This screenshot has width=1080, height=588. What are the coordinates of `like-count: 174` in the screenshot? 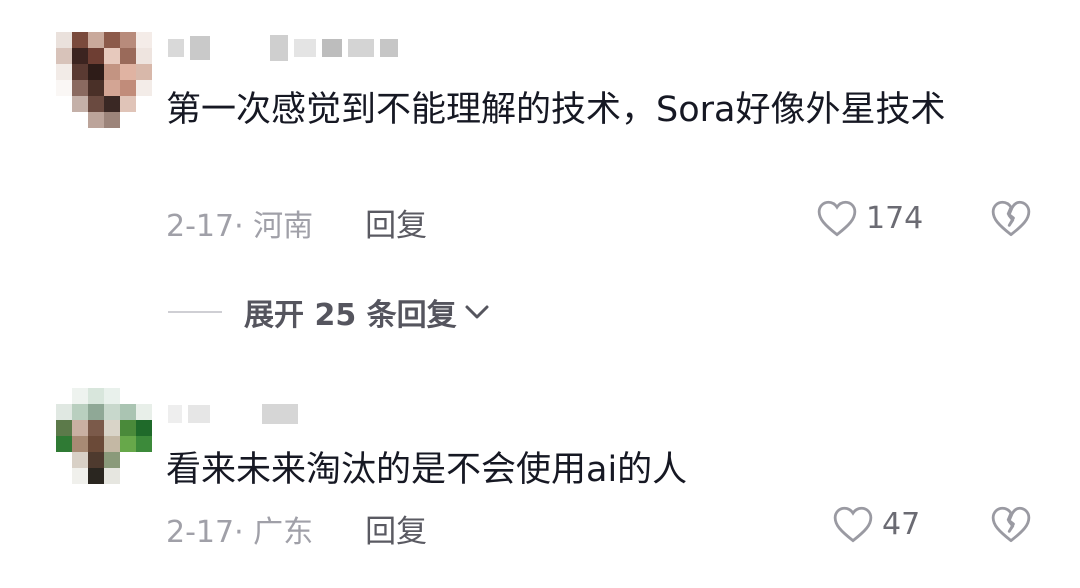 It's located at (895, 218).